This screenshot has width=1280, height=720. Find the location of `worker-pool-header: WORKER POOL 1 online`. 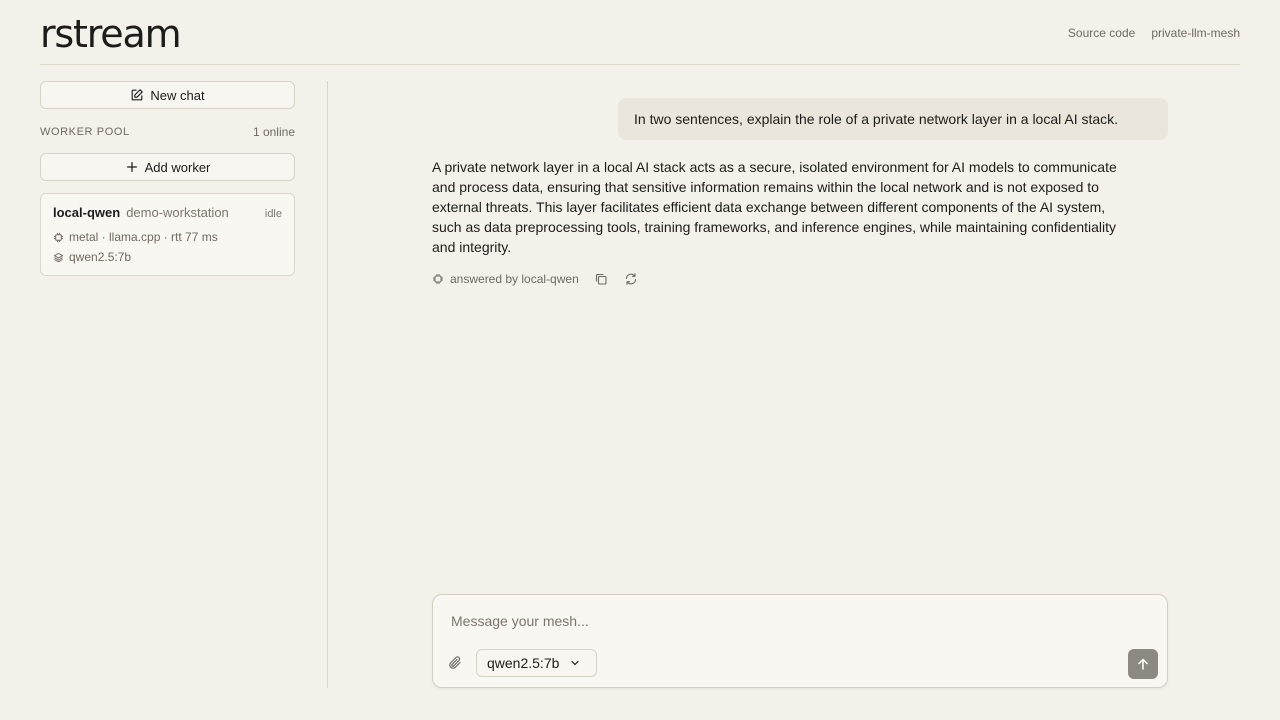

worker-pool-header: WORKER POOL 1 online is located at coordinates (167, 132).